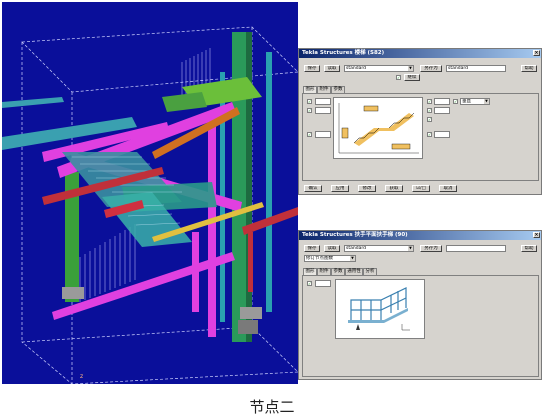 The height and width of the screenshot is (419, 544). What do you see at coordinates (429, 101) in the screenshot?
I see `option-checkbox-4: ✓` at bounding box center [429, 101].